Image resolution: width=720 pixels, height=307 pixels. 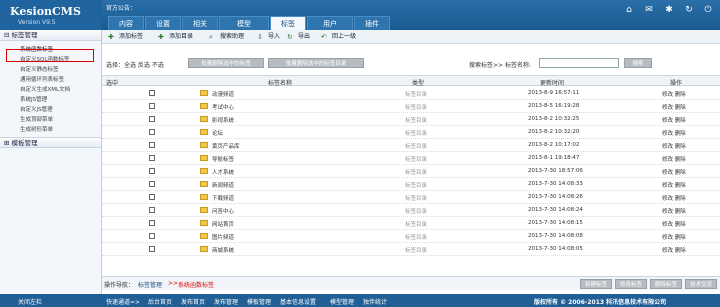 I want to click on batch-delete-tags-button: 批量删除选中的标签, so click(x=226, y=63).